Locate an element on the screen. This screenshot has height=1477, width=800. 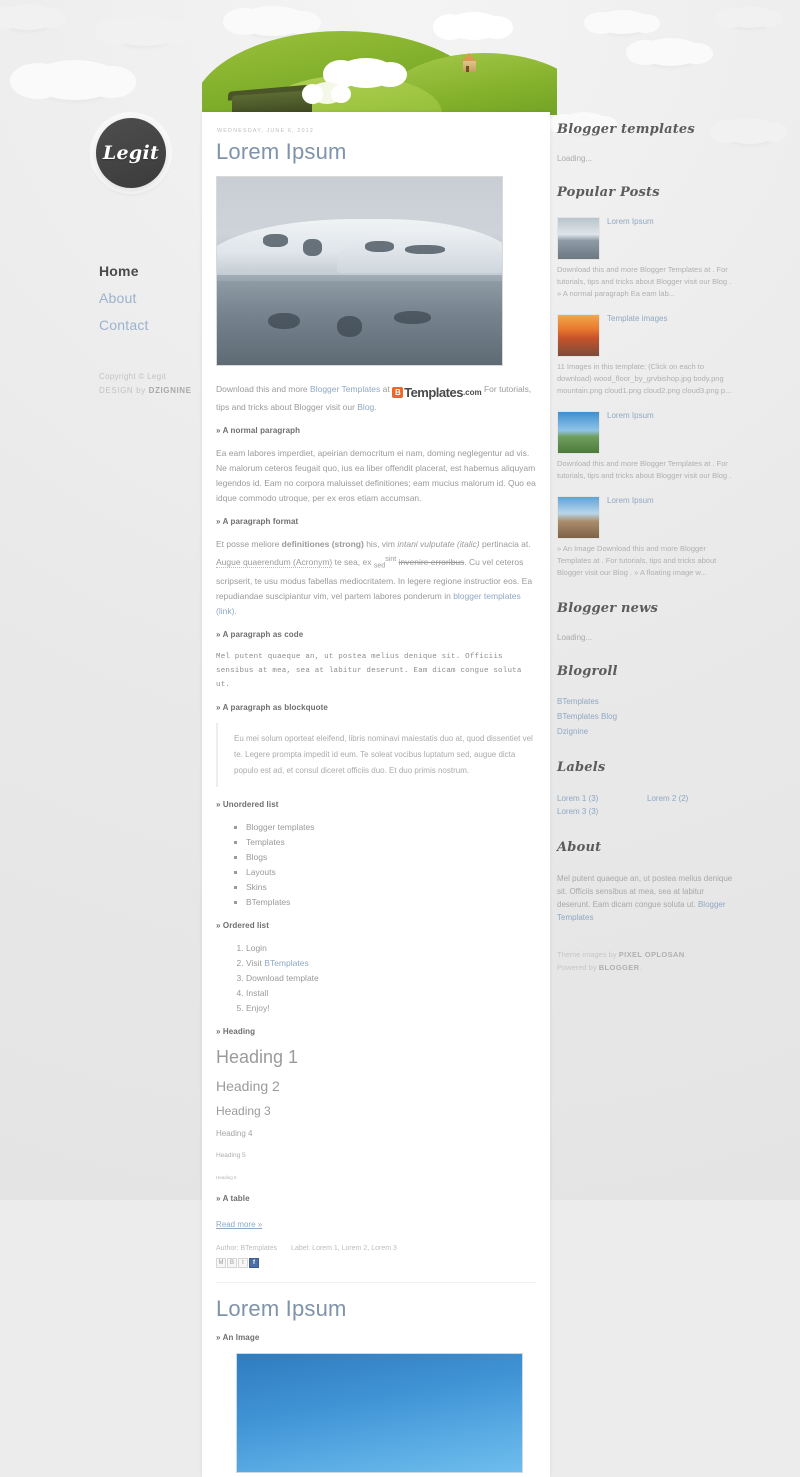
post-article: Lorem Ipsum » An Image is located at coordinates (376, 1386).